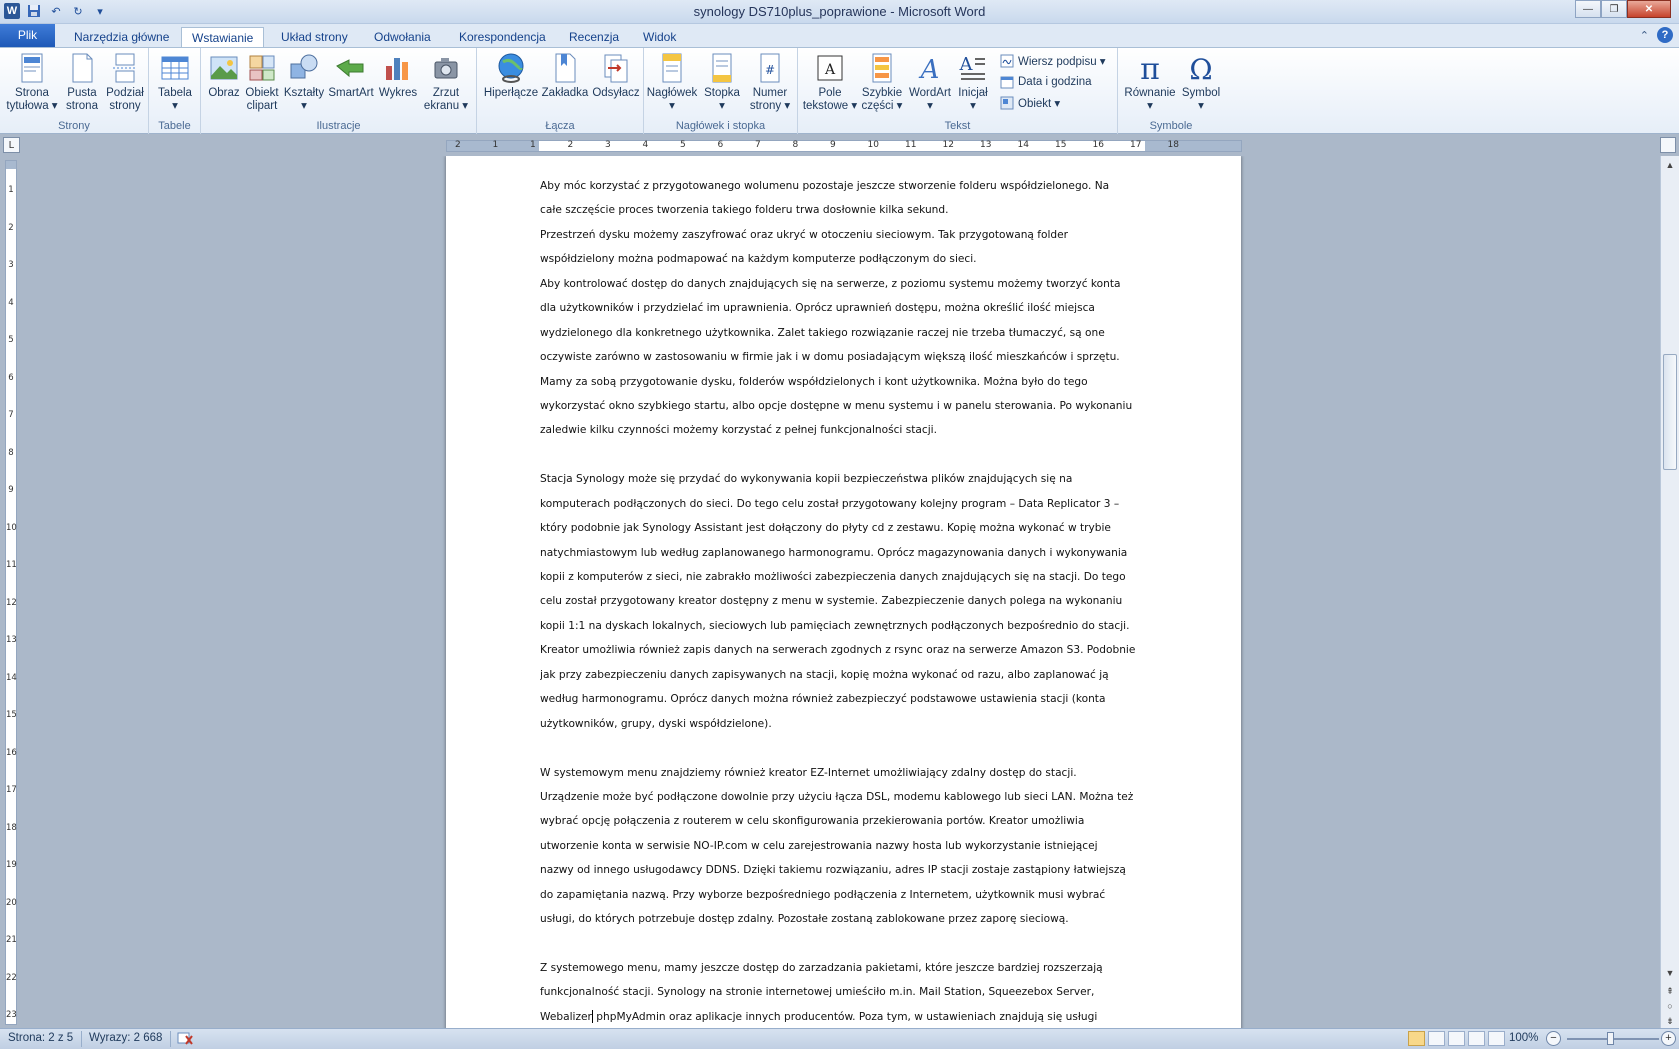 The width and height of the screenshot is (1679, 1049). What do you see at coordinates (502, 37) in the screenshot?
I see `tab-mailings: Korespondencja` at bounding box center [502, 37].